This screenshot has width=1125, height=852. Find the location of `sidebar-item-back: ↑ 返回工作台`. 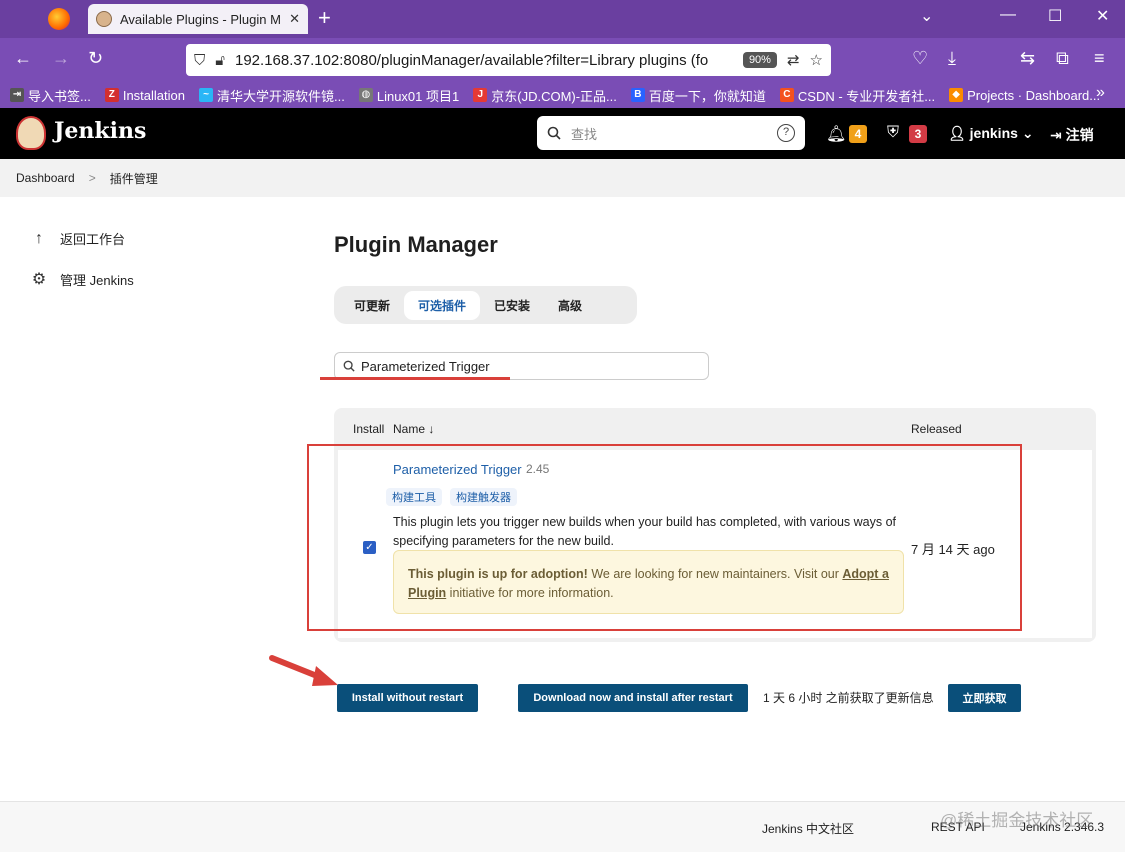

sidebar-item-back: ↑ 返回工作台 is located at coordinates (77, 238).